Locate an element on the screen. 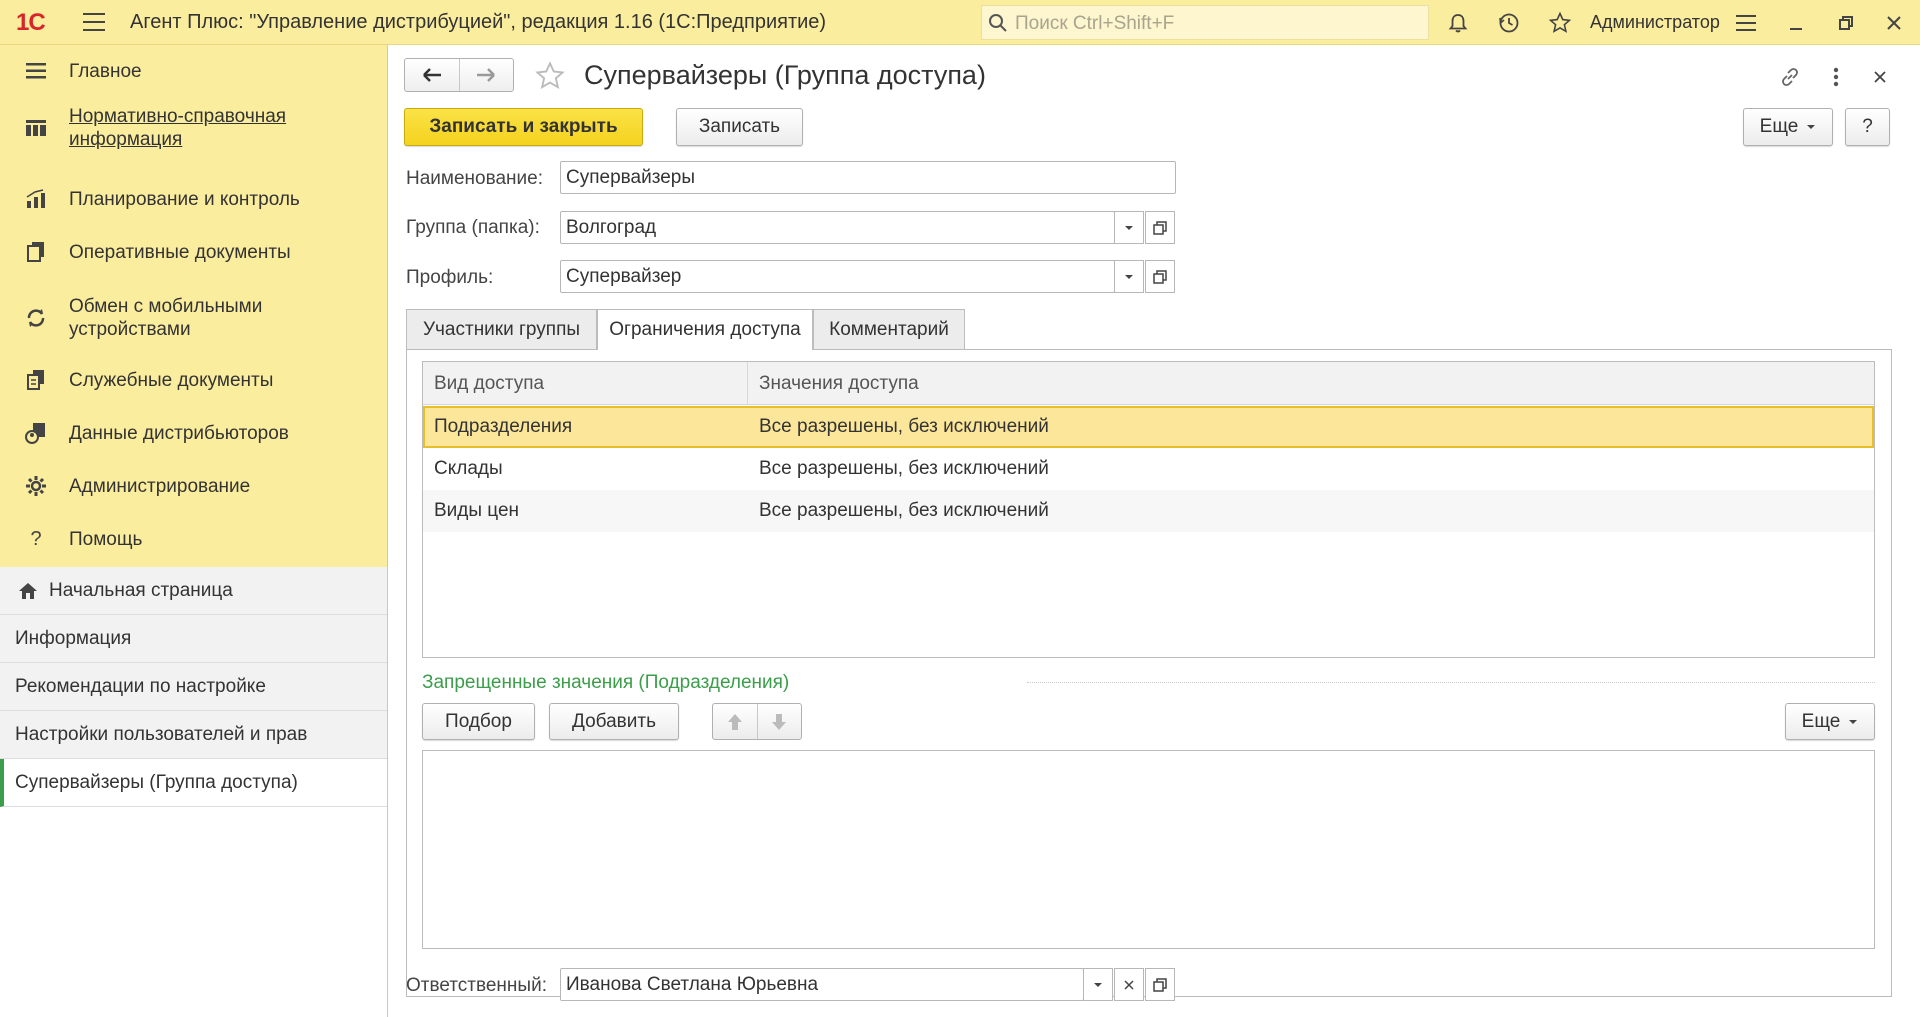 Image resolution: width=1920 pixels, height=1017 pixels. sidebar-item-label: Планирование и контроль is located at coordinates (184, 199).